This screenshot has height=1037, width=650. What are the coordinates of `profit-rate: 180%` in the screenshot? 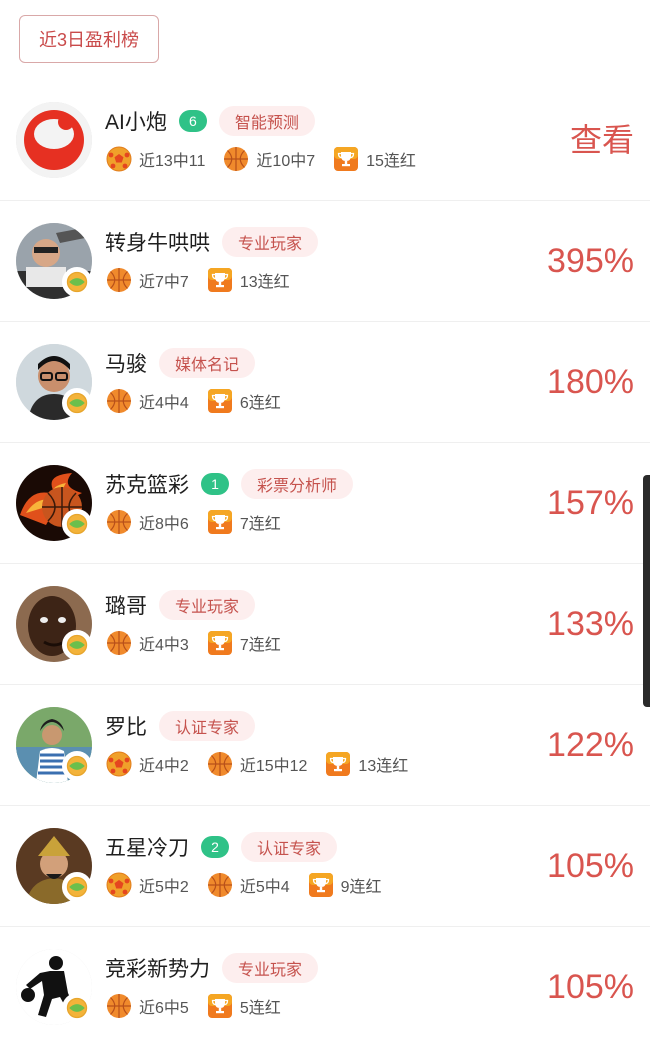 It's located at (590, 382).